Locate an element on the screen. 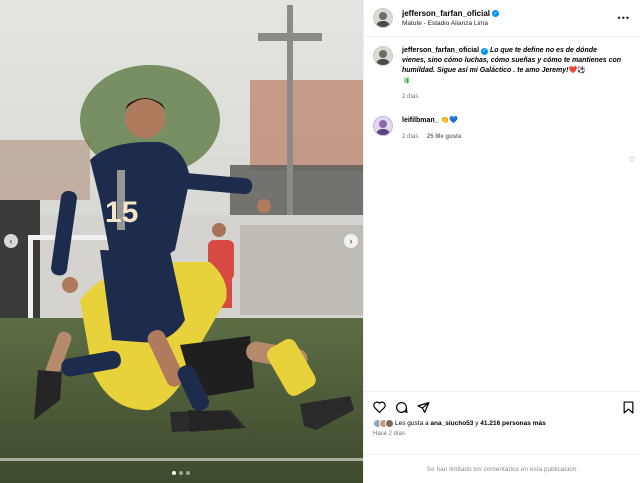  bookmark-save-icon is located at coordinates (628, 407).